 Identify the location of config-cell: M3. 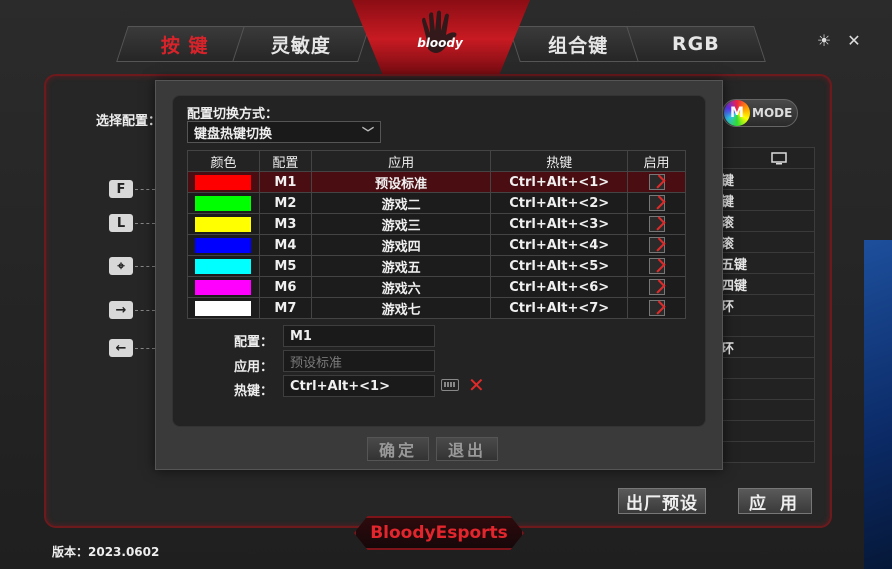
(285, 224).